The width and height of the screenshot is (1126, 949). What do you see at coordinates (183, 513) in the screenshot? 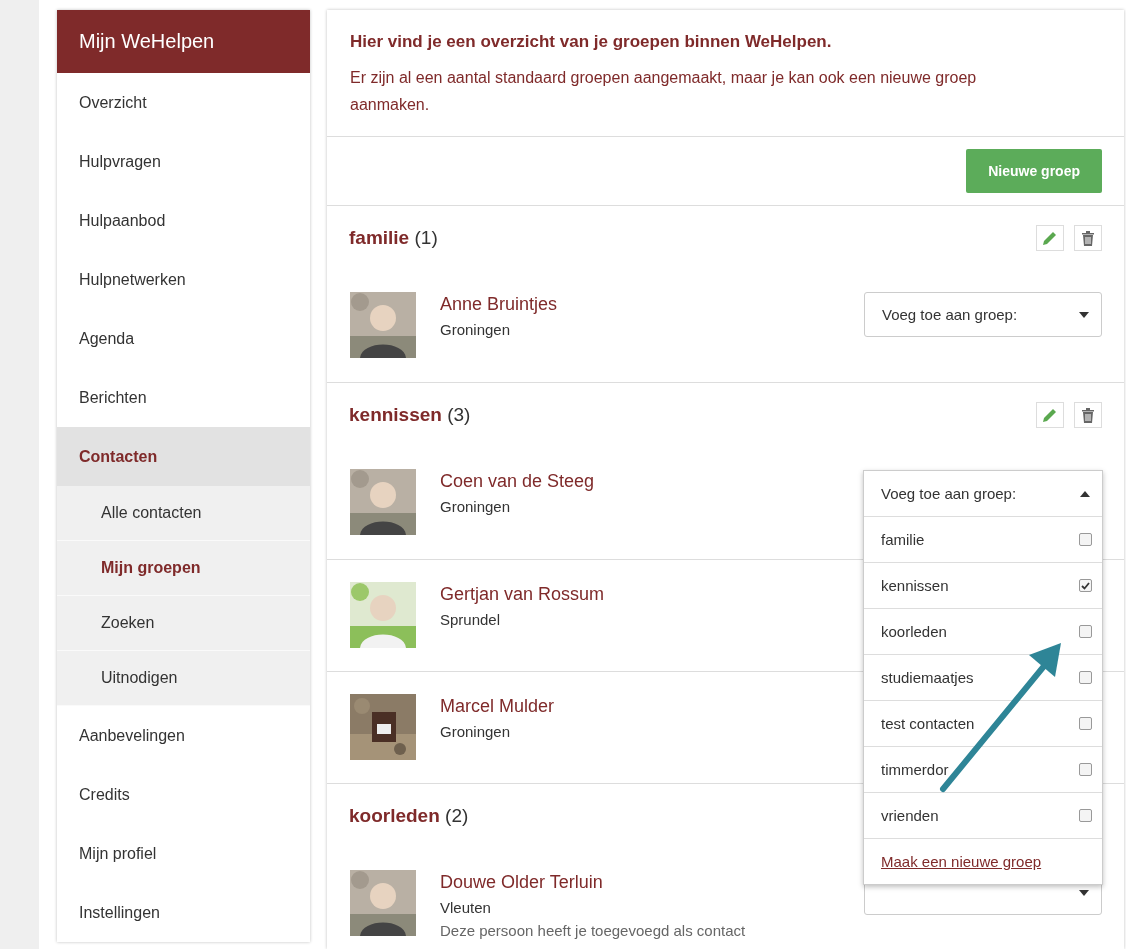
I see `sidebar-subitem: Alle contacten` at bounding box center [183, 513].